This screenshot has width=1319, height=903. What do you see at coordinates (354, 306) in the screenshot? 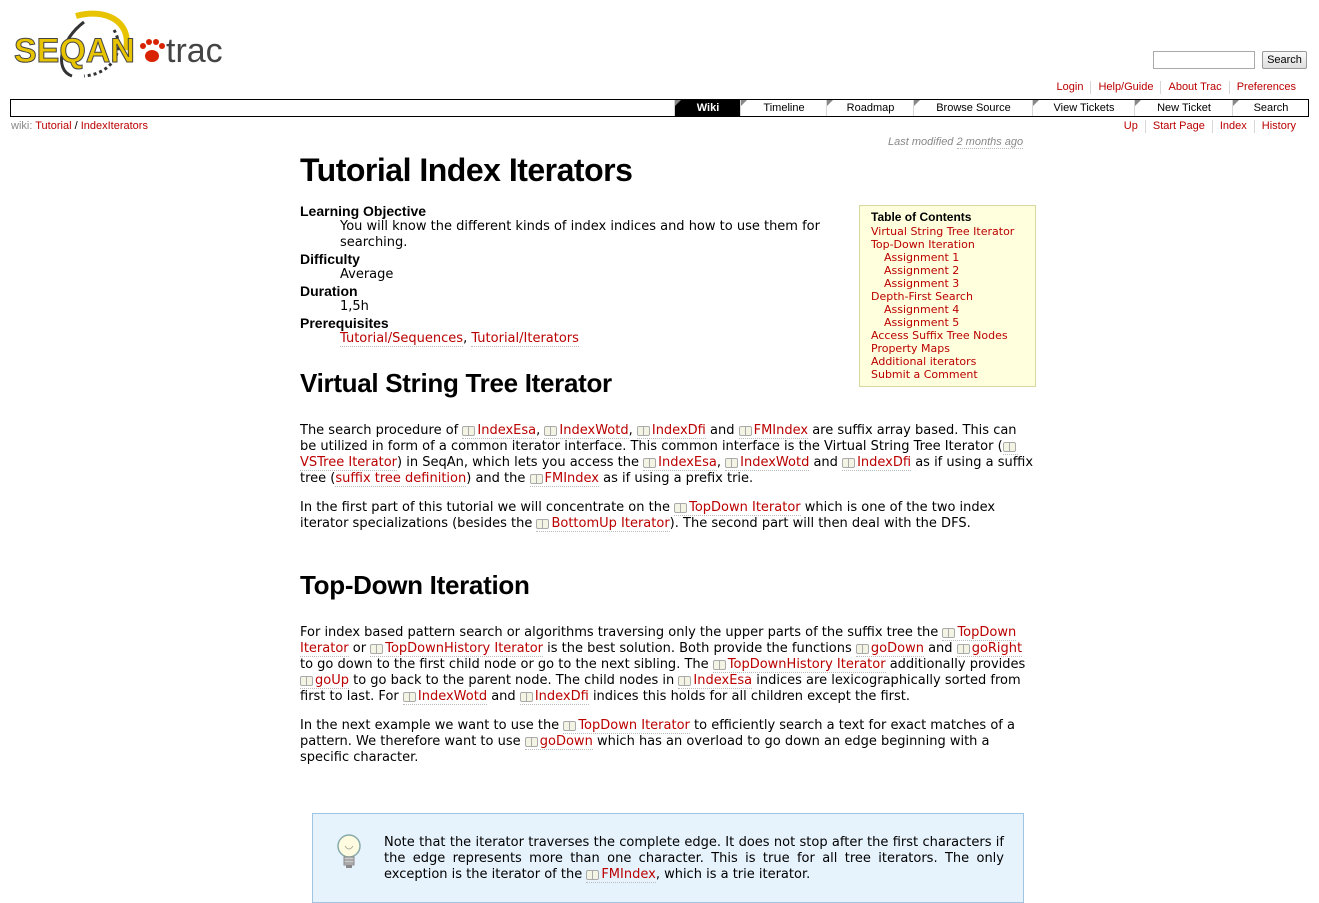
I see `duration-value: 1,5h` at bounding box center [354, 306].